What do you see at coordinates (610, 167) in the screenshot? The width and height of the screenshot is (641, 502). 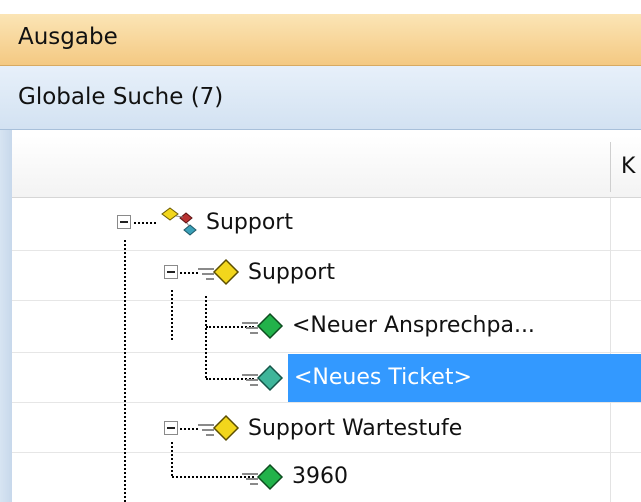 I see `column-separator` at bounding box center [610, 167].